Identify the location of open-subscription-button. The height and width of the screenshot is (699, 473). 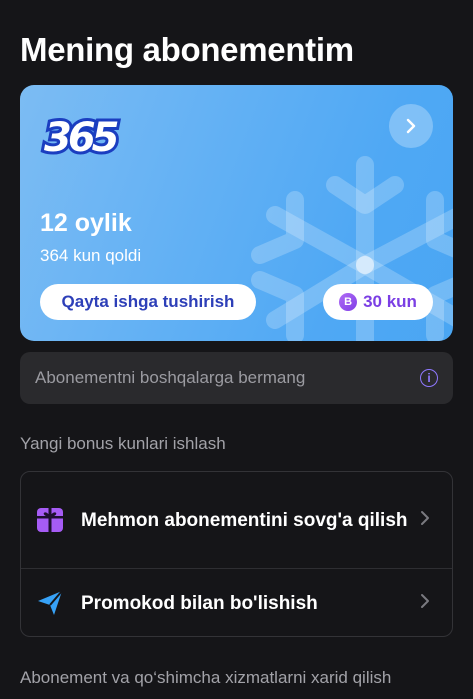
(411, 126).